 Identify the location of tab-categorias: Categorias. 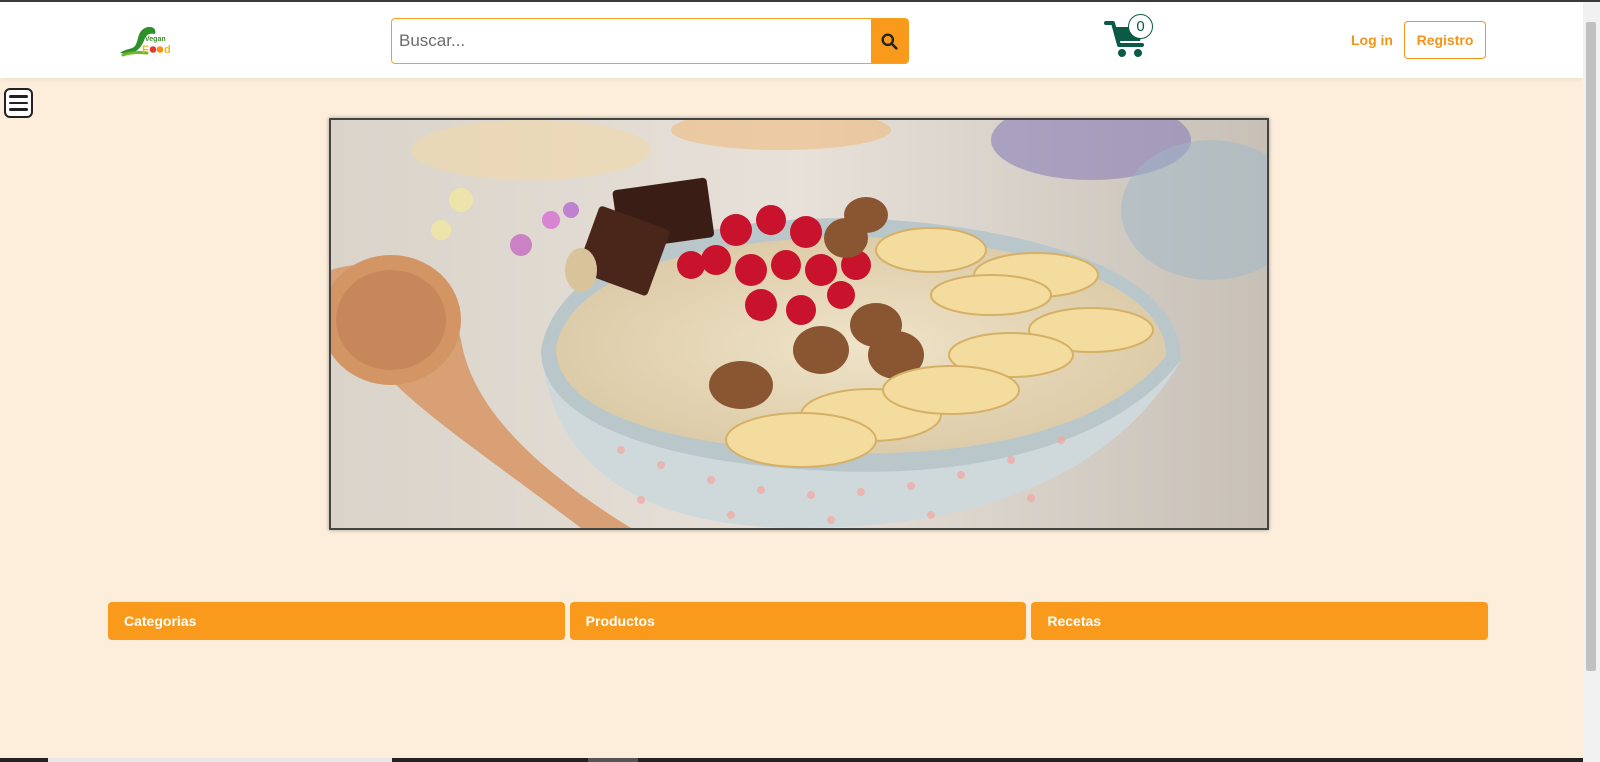
(336, 621).